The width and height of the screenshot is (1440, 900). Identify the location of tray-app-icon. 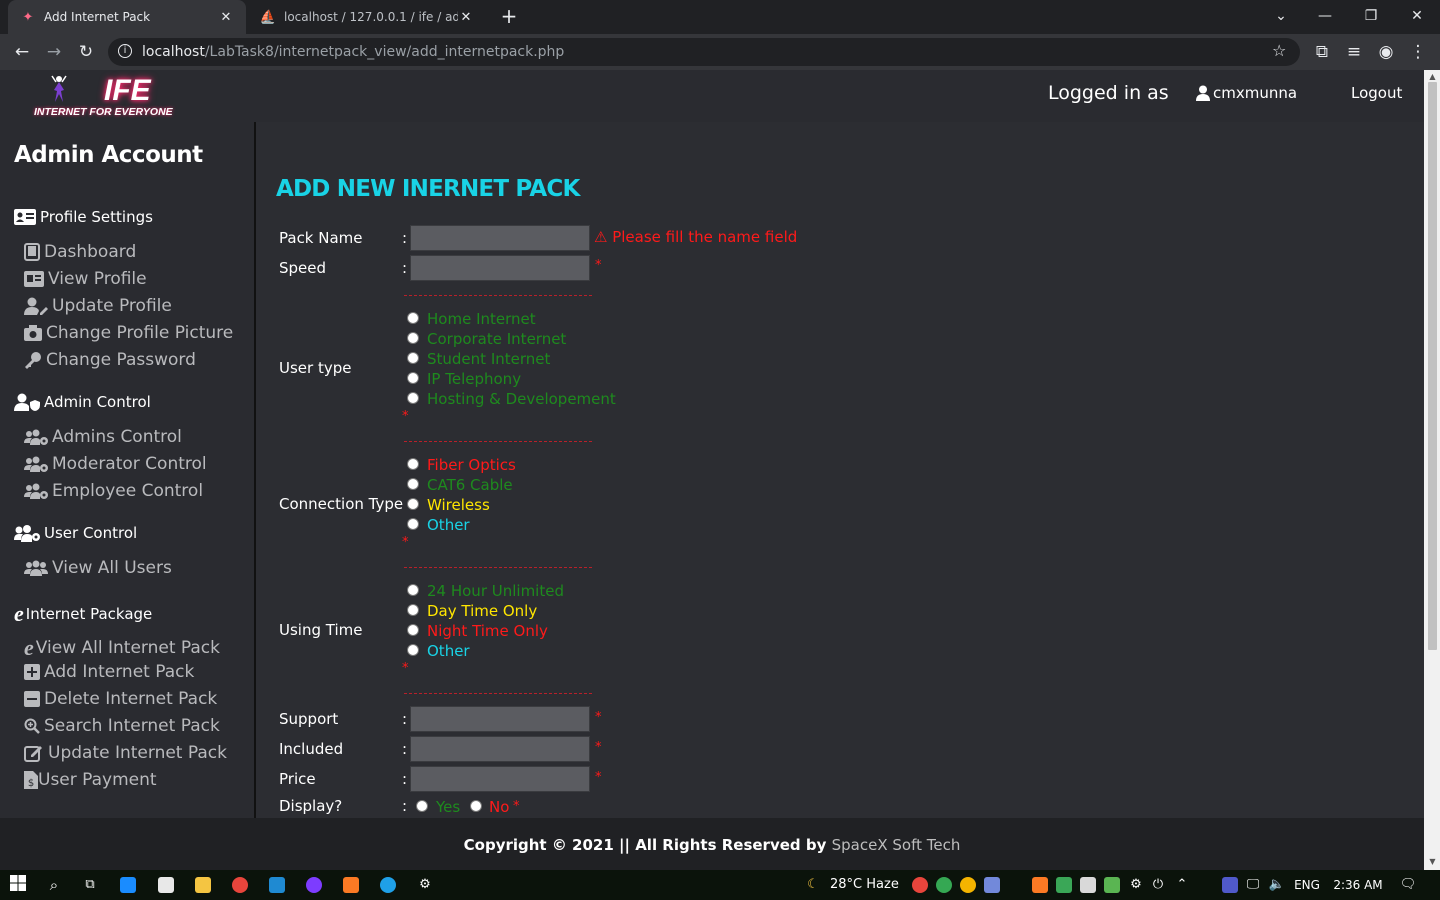
(968, 885).